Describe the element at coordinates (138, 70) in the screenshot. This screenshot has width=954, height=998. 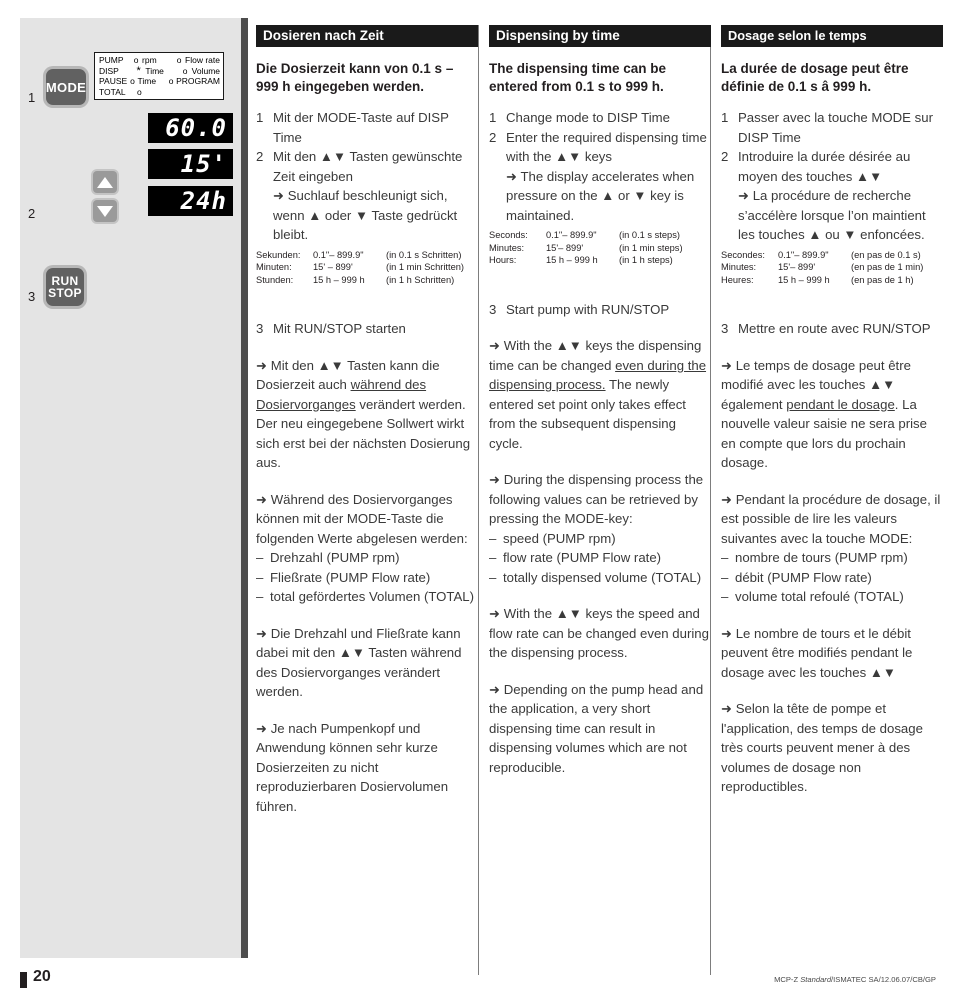
I see `mode-row-active-indicator-icon: *` at that location.